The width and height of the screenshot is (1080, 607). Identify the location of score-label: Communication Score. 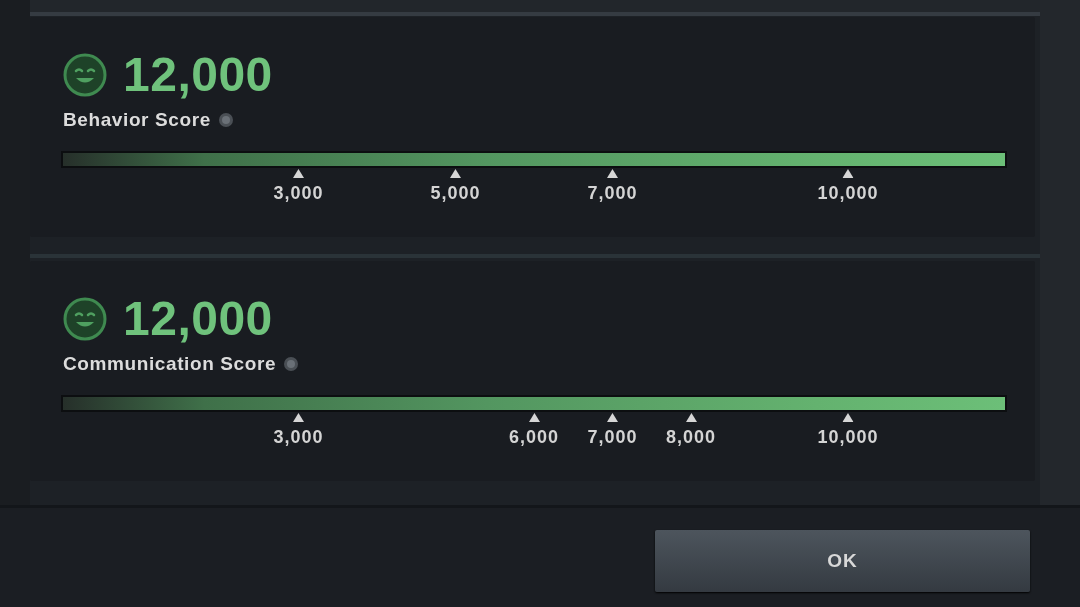
(170, 364).